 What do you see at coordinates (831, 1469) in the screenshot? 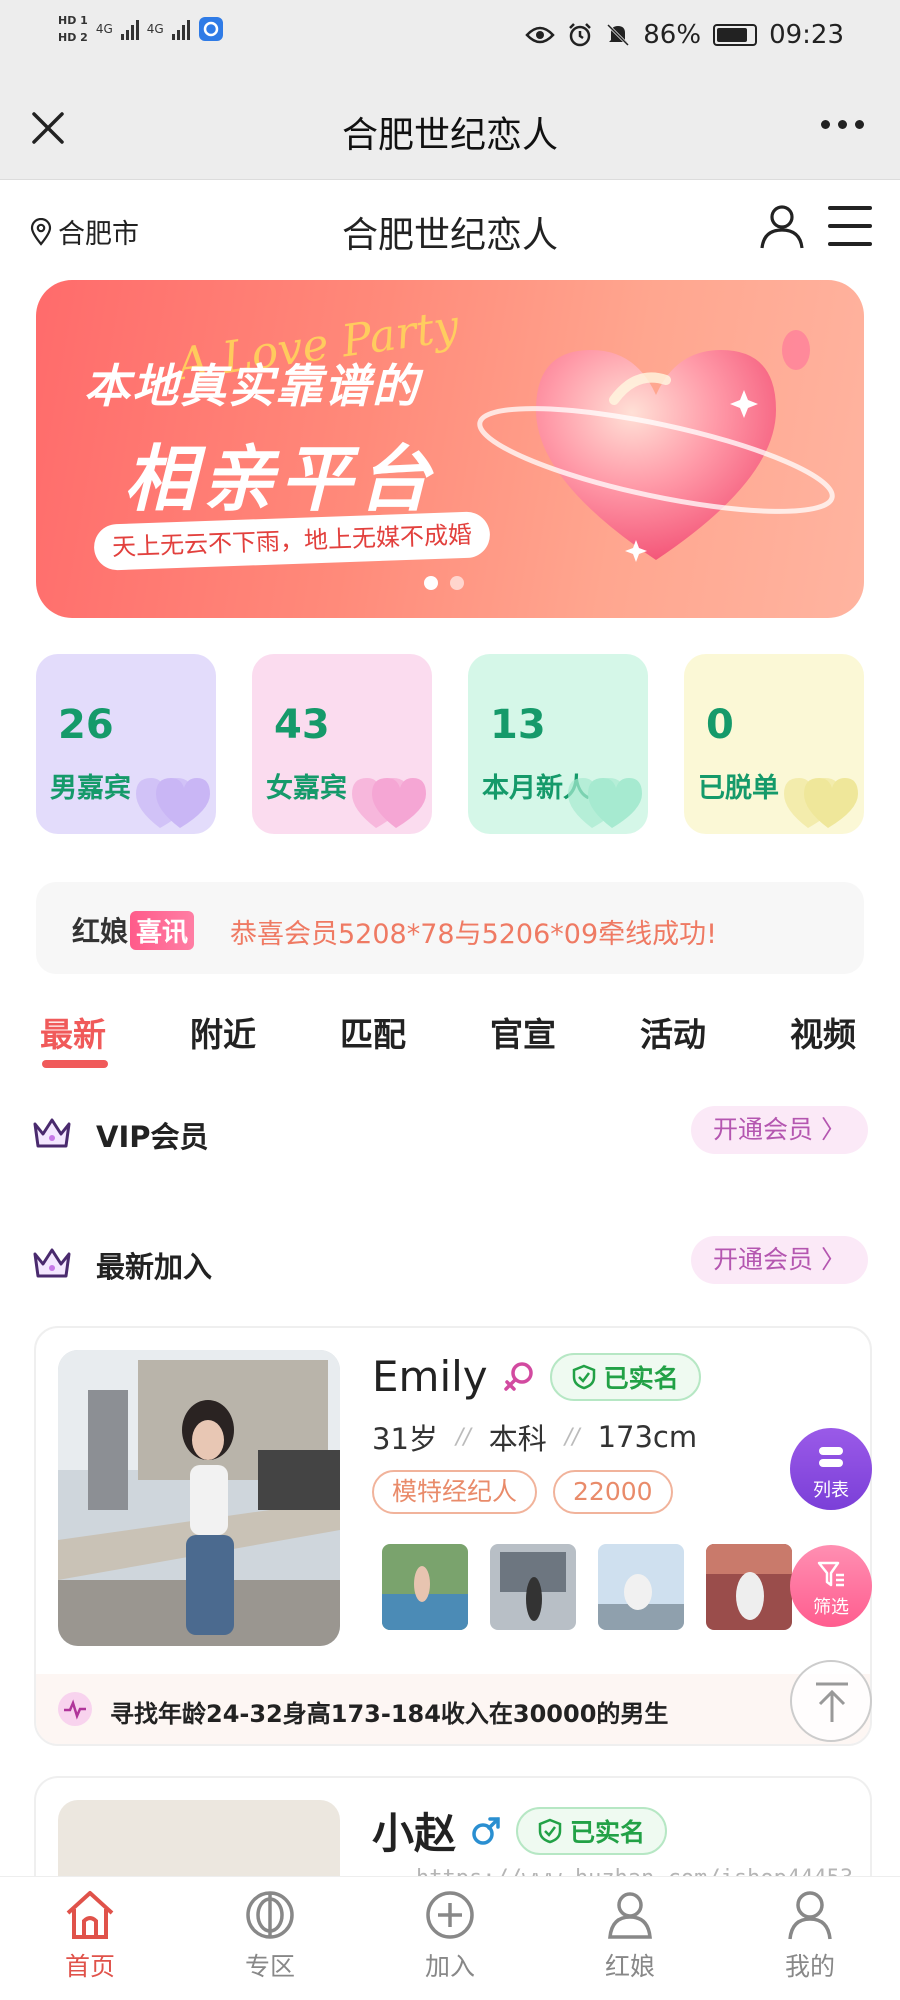
I see `list-view-button: 列表` at bounding box center [831, 1469].